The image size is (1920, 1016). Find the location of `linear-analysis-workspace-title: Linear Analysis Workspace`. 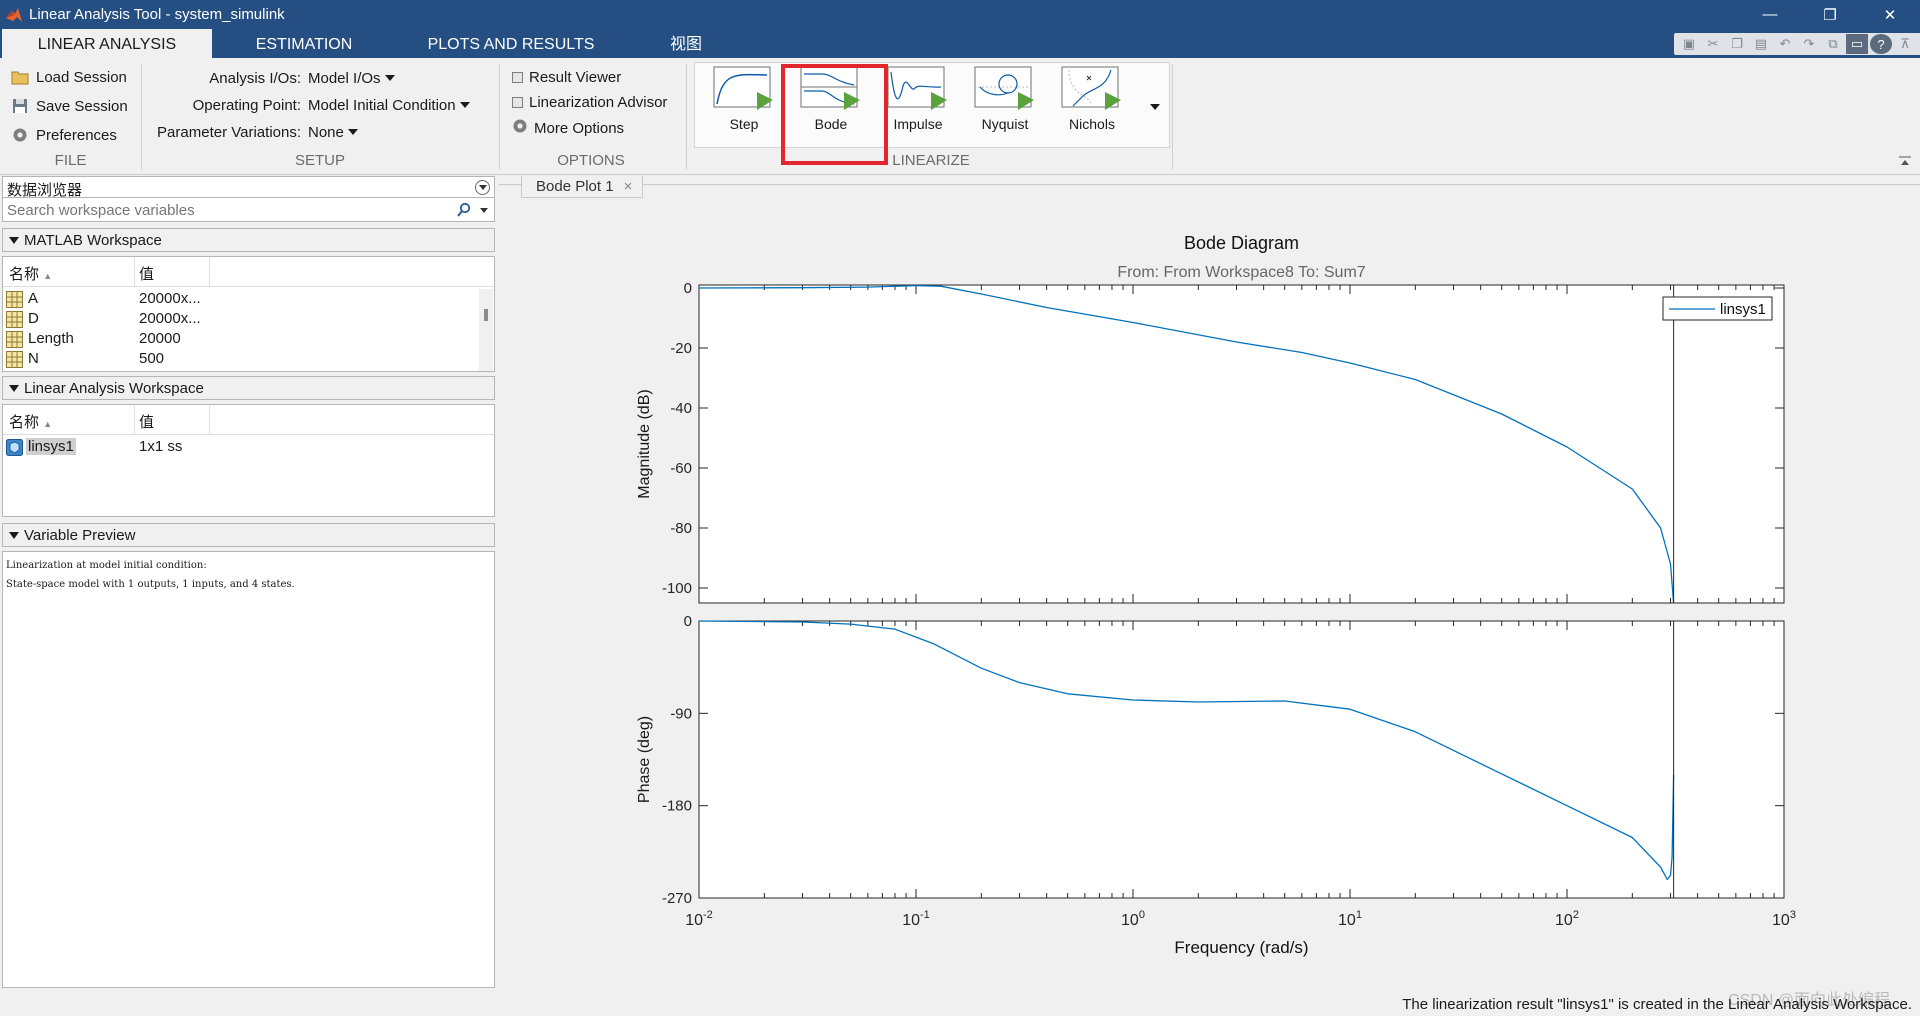

linear-analysis-workspace-title: Linear Analysis Workspace is located at coordinates (114, 388).